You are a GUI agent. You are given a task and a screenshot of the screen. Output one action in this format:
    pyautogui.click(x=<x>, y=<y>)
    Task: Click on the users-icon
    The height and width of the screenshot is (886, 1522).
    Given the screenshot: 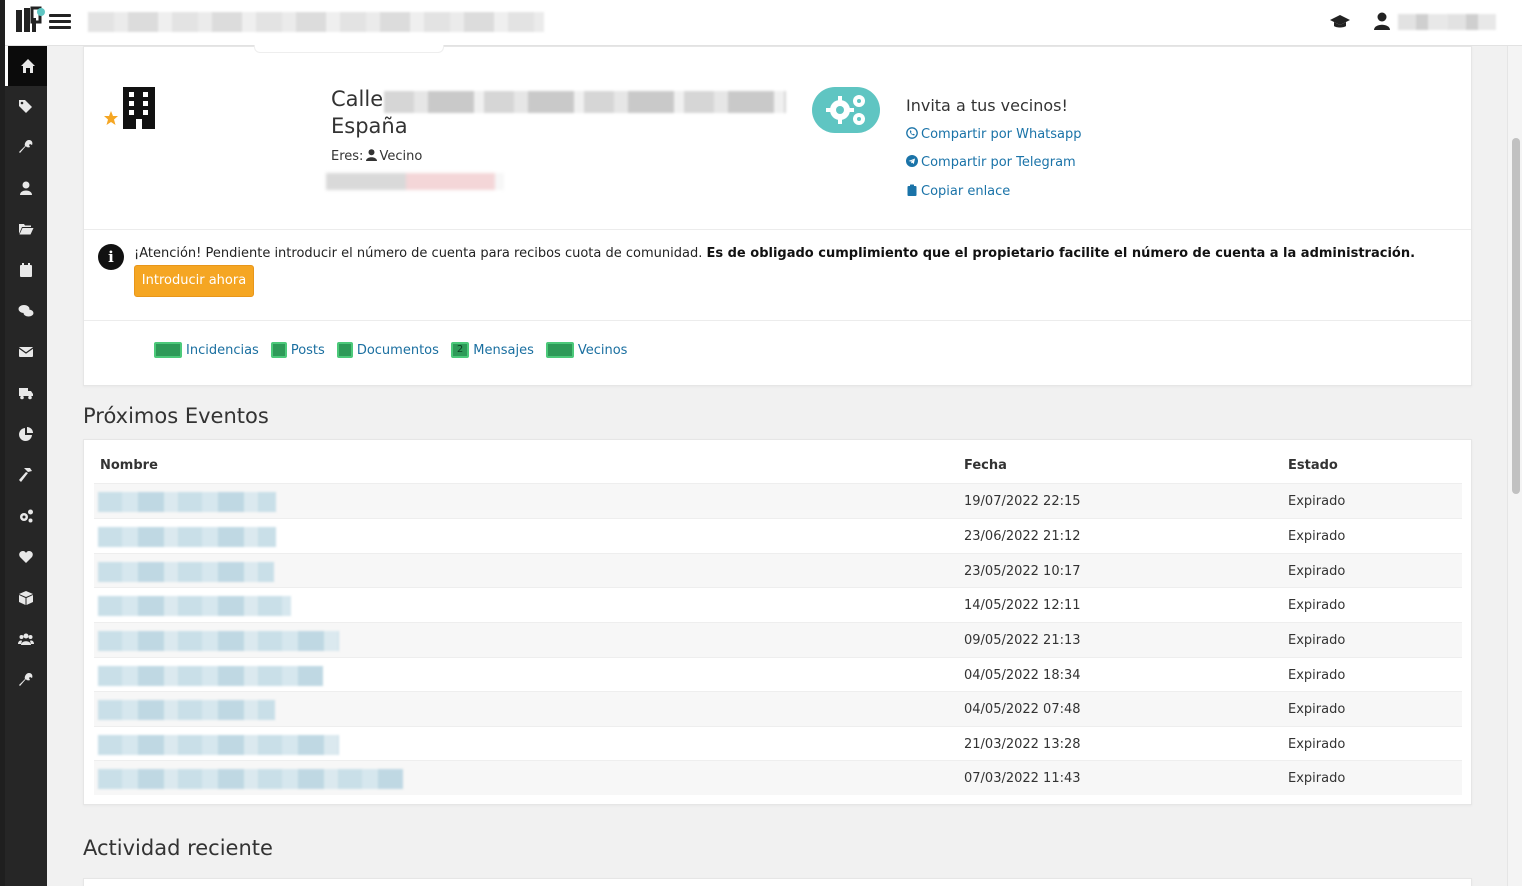 What is the action you would take?
    pyautogui.click(x=26, y=639)
    